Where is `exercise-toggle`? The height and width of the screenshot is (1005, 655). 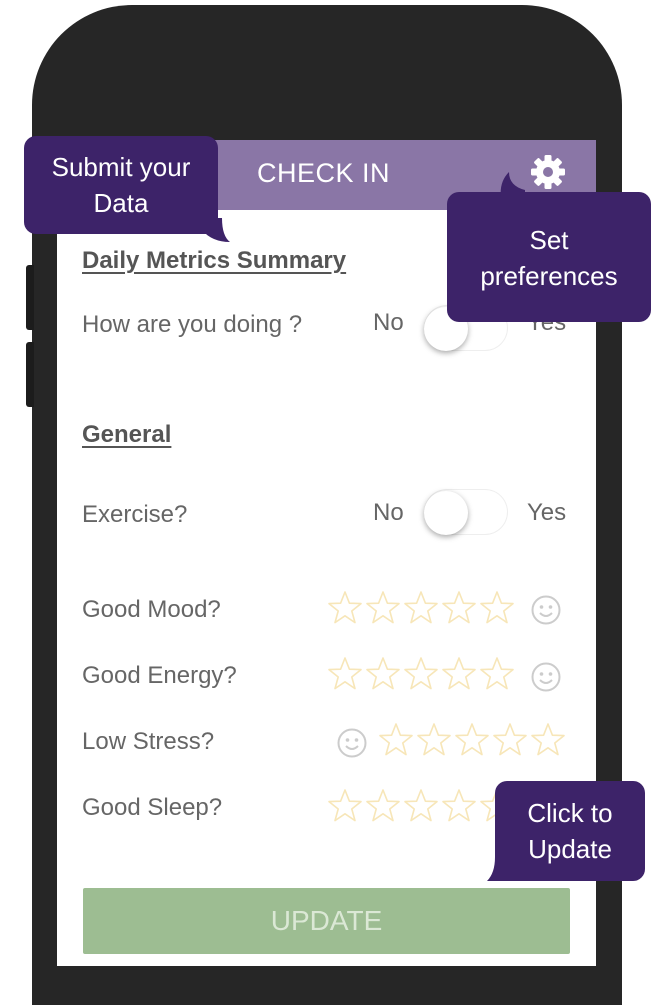
exercise-toggle is located at coordinates (466, 512).